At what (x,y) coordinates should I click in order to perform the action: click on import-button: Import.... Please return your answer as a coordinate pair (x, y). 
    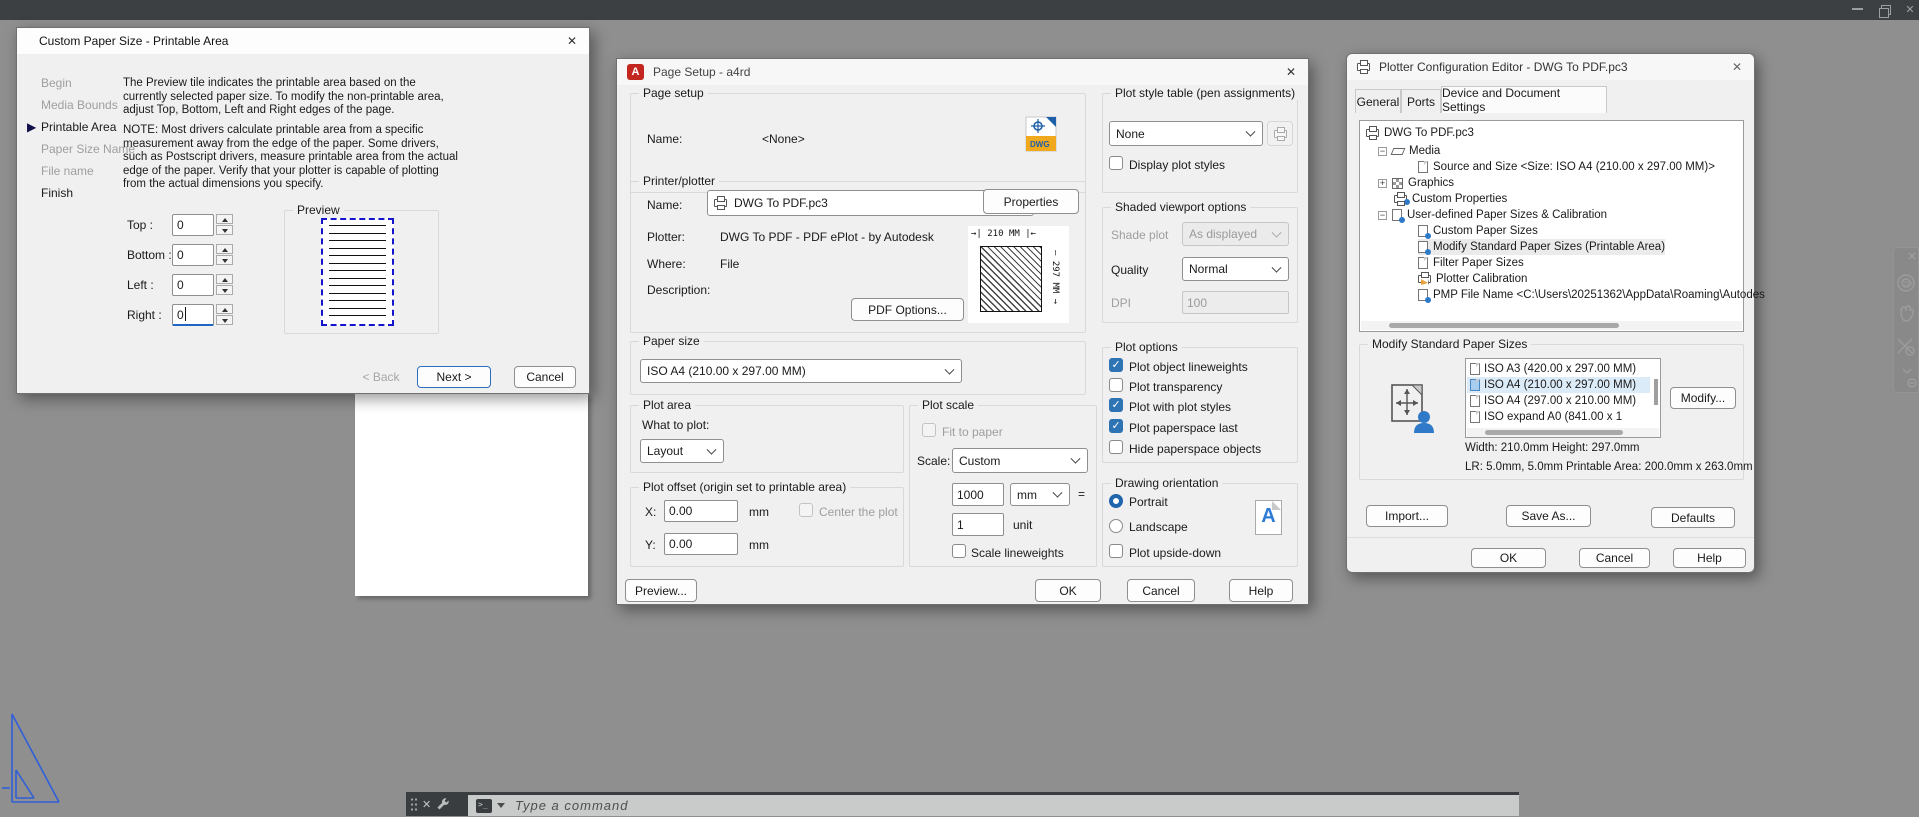
    Looking at the image, I should click on (1407, 516).